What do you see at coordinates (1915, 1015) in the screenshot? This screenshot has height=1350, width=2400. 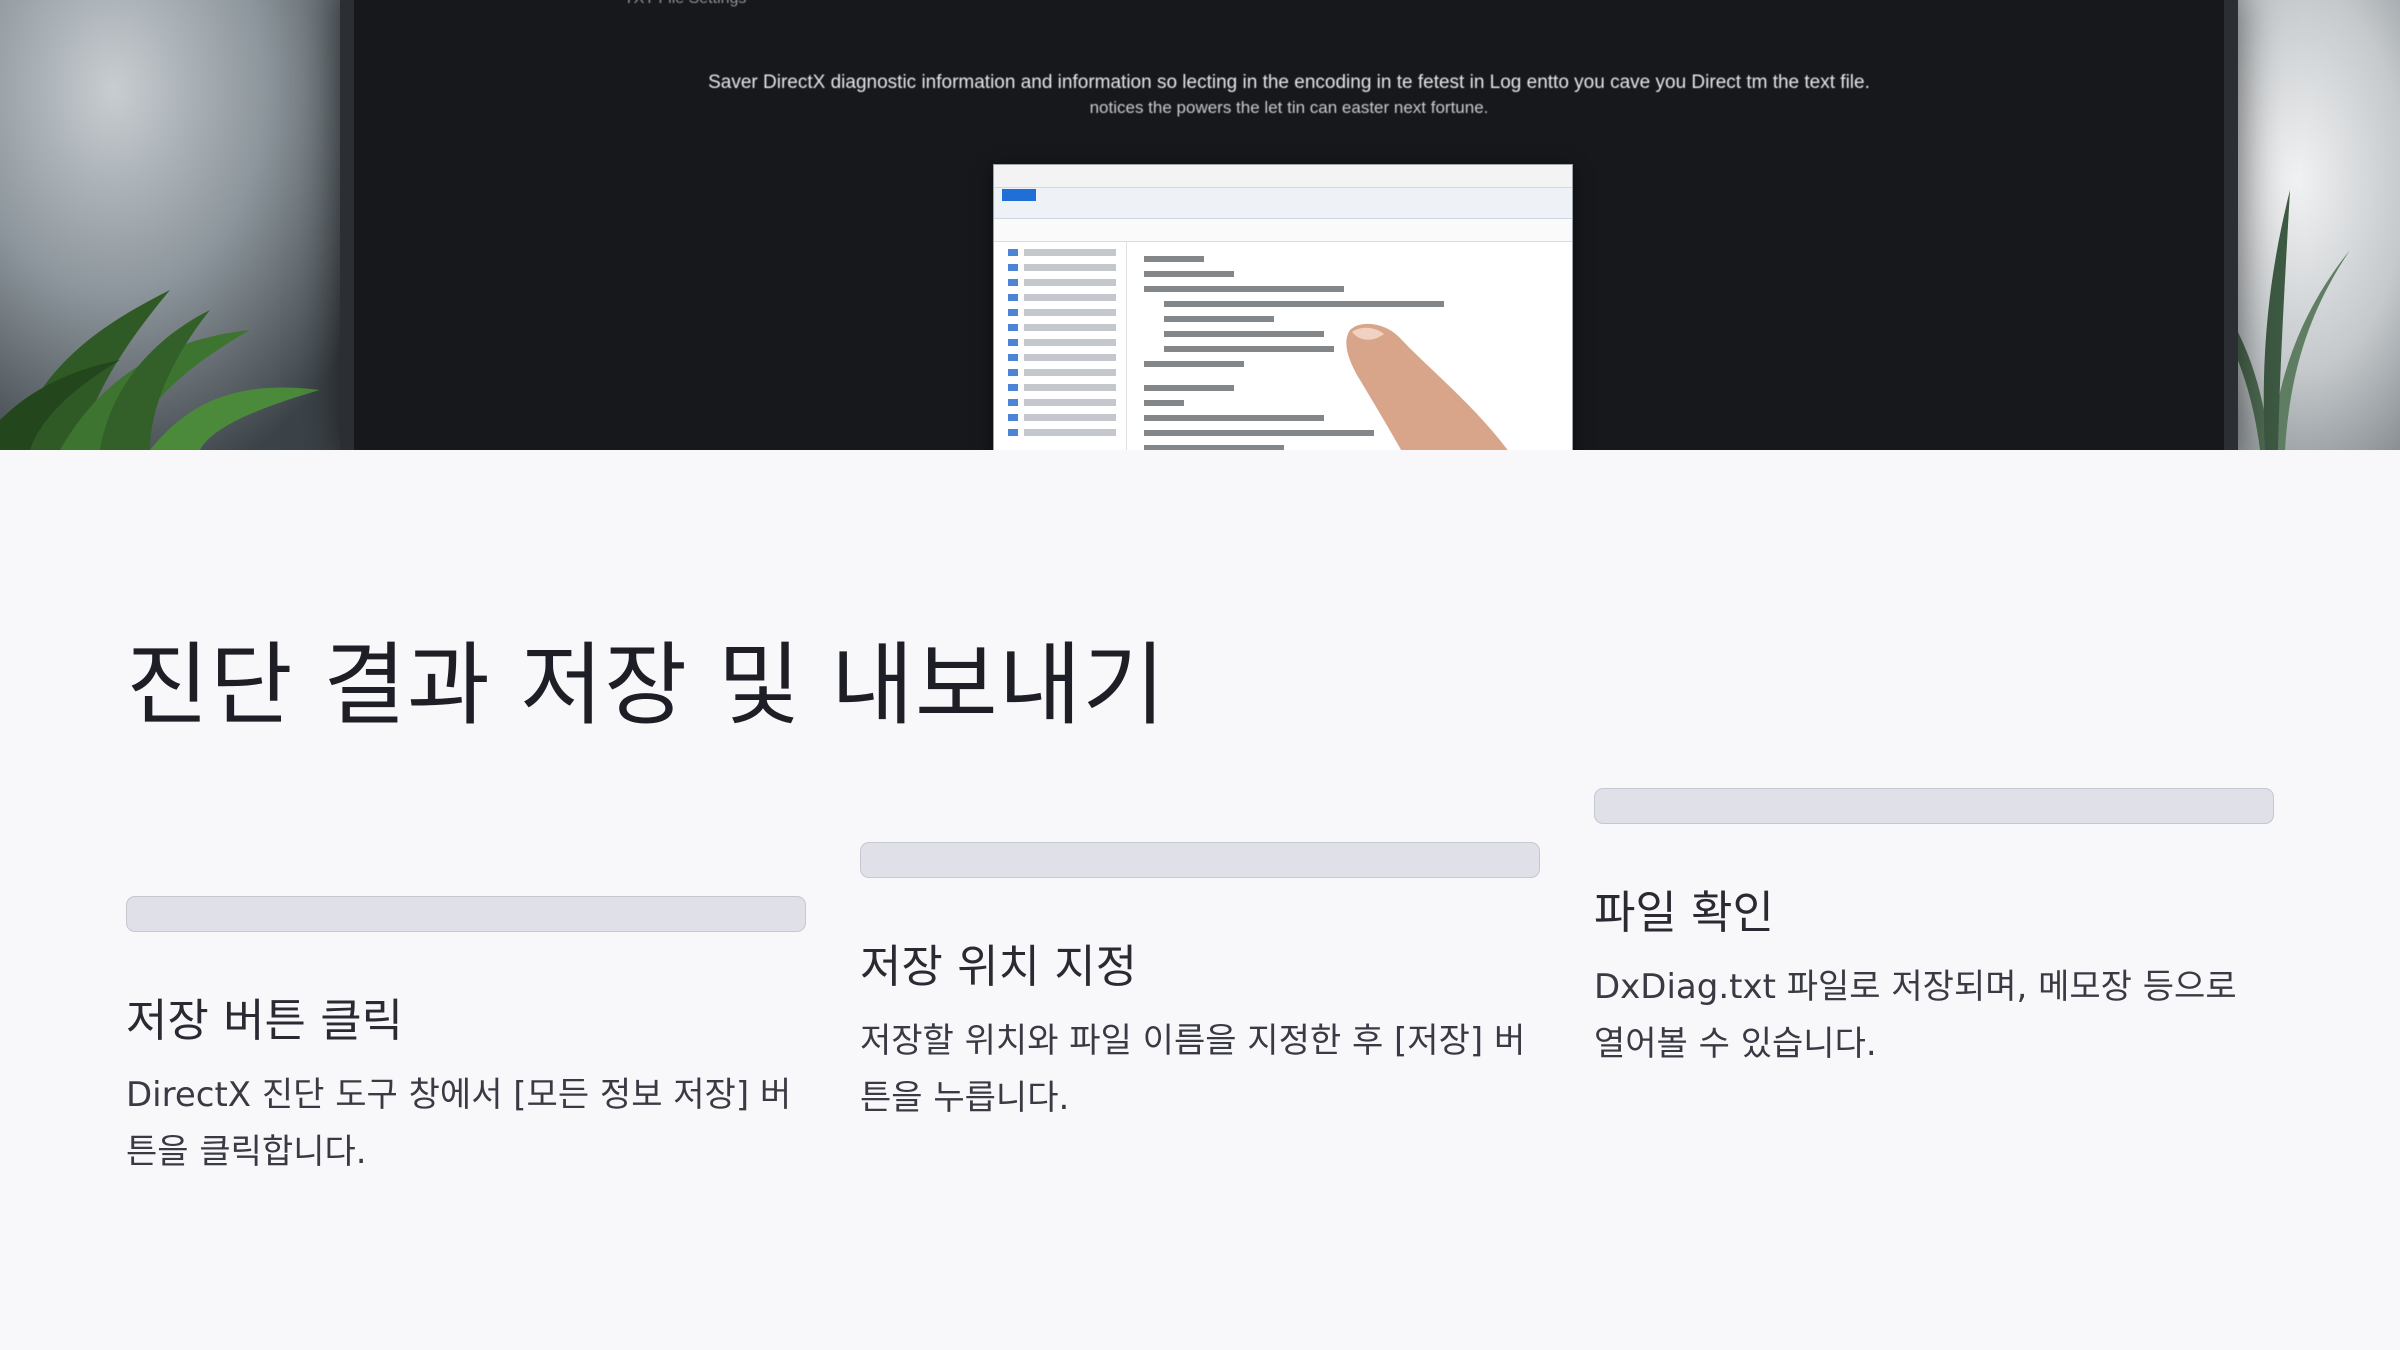 I see `step-description: DxDiag.txt 파일로 저장되며, 메모장 등으로 열어볼 수 있습니다.` at bounding box center [1915, 1015].